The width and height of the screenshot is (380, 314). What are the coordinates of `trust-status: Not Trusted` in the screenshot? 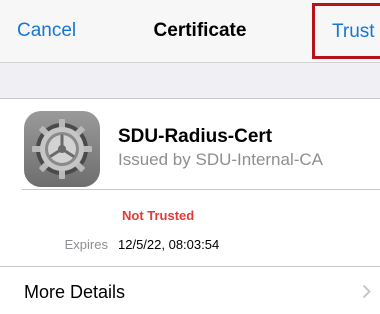 It's located at (158, 215).